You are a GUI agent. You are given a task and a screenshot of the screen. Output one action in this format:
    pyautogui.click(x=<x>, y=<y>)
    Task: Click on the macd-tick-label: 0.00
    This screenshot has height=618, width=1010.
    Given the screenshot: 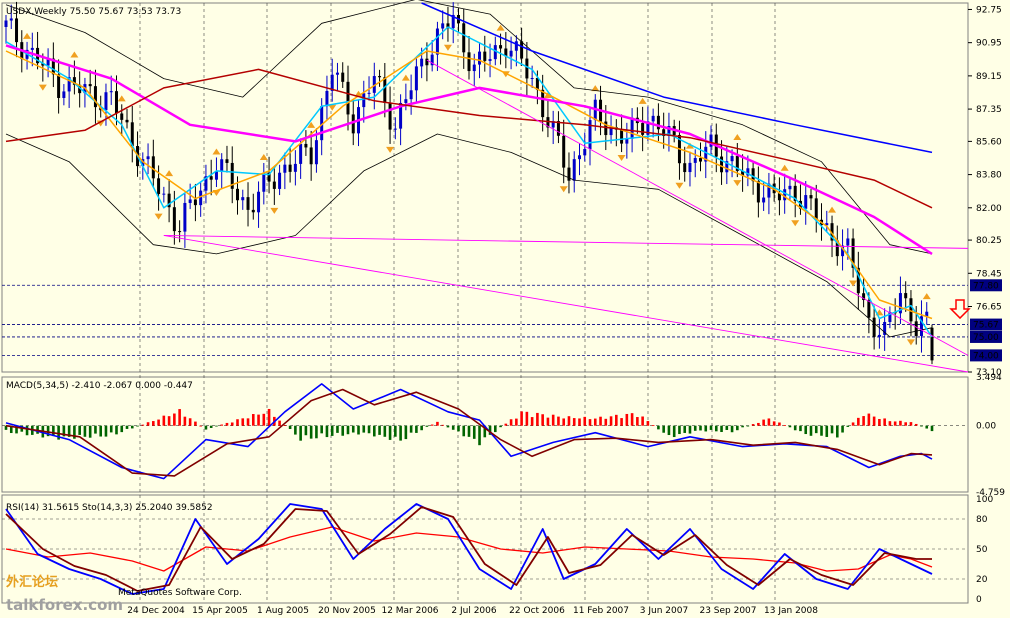 What is the action you would take?
    pyautogui.click(x=986, y=427)
    